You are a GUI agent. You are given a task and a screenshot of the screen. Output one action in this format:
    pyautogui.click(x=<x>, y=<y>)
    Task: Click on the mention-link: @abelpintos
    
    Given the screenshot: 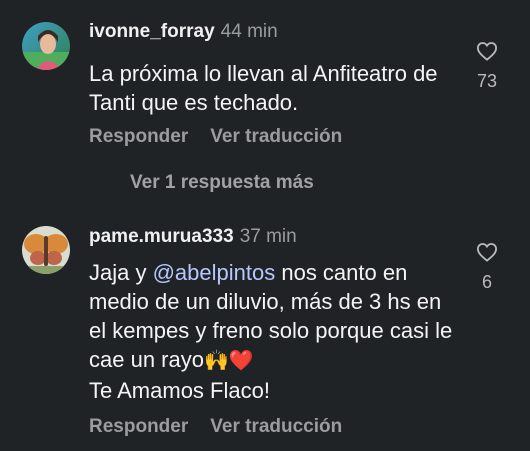 What is the action you would take?
    pyautogui.click(x=214, y=272)
    